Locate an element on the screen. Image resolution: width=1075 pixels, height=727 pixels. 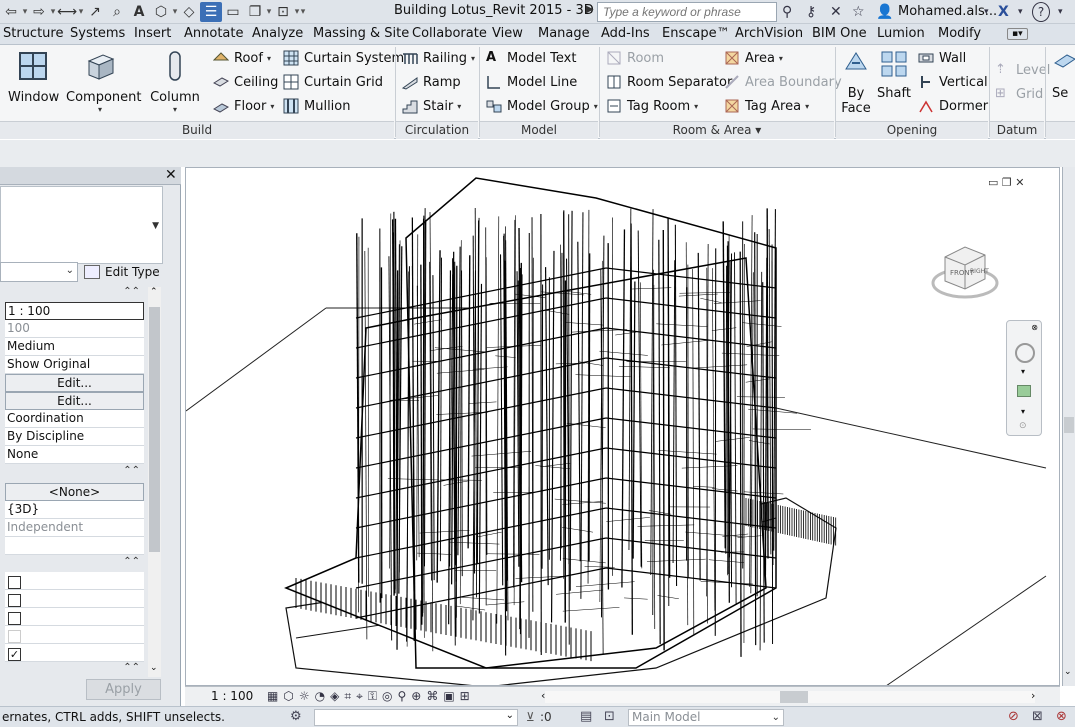
tab-manage: Manage is located at coordinates (564, 33).